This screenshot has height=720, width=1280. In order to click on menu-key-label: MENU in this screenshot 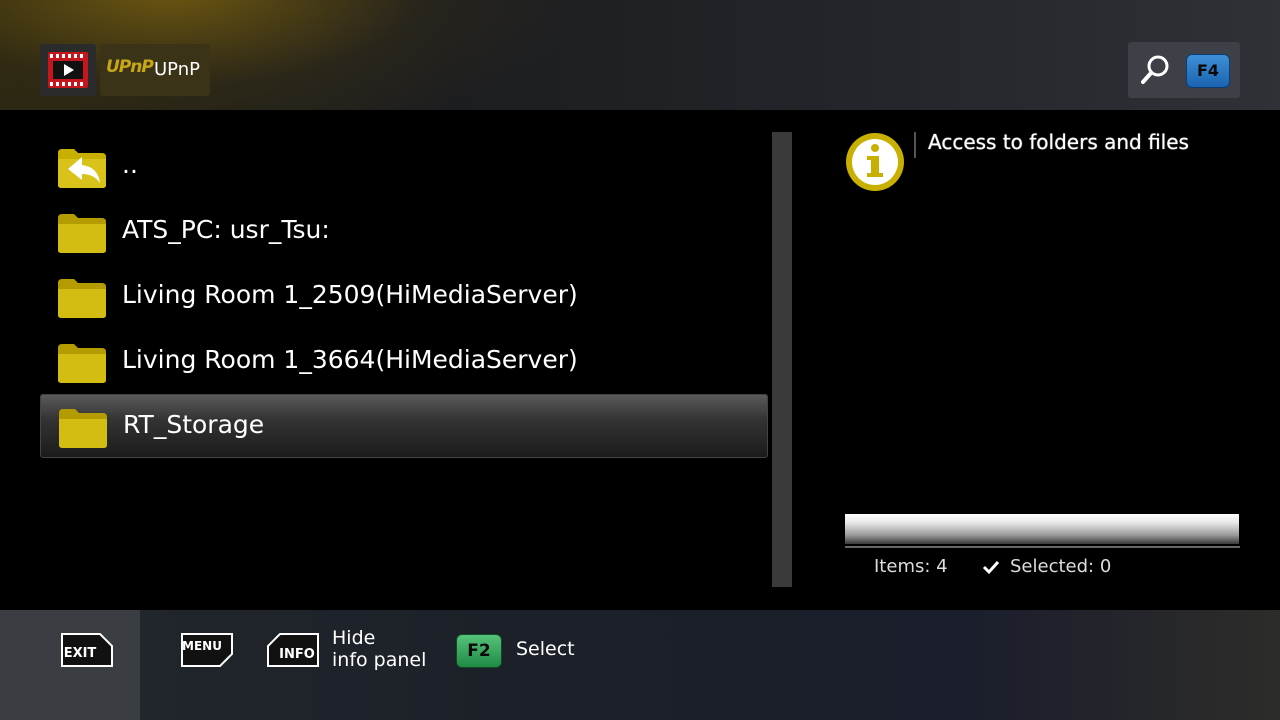, I will do `click(202, 646)`.